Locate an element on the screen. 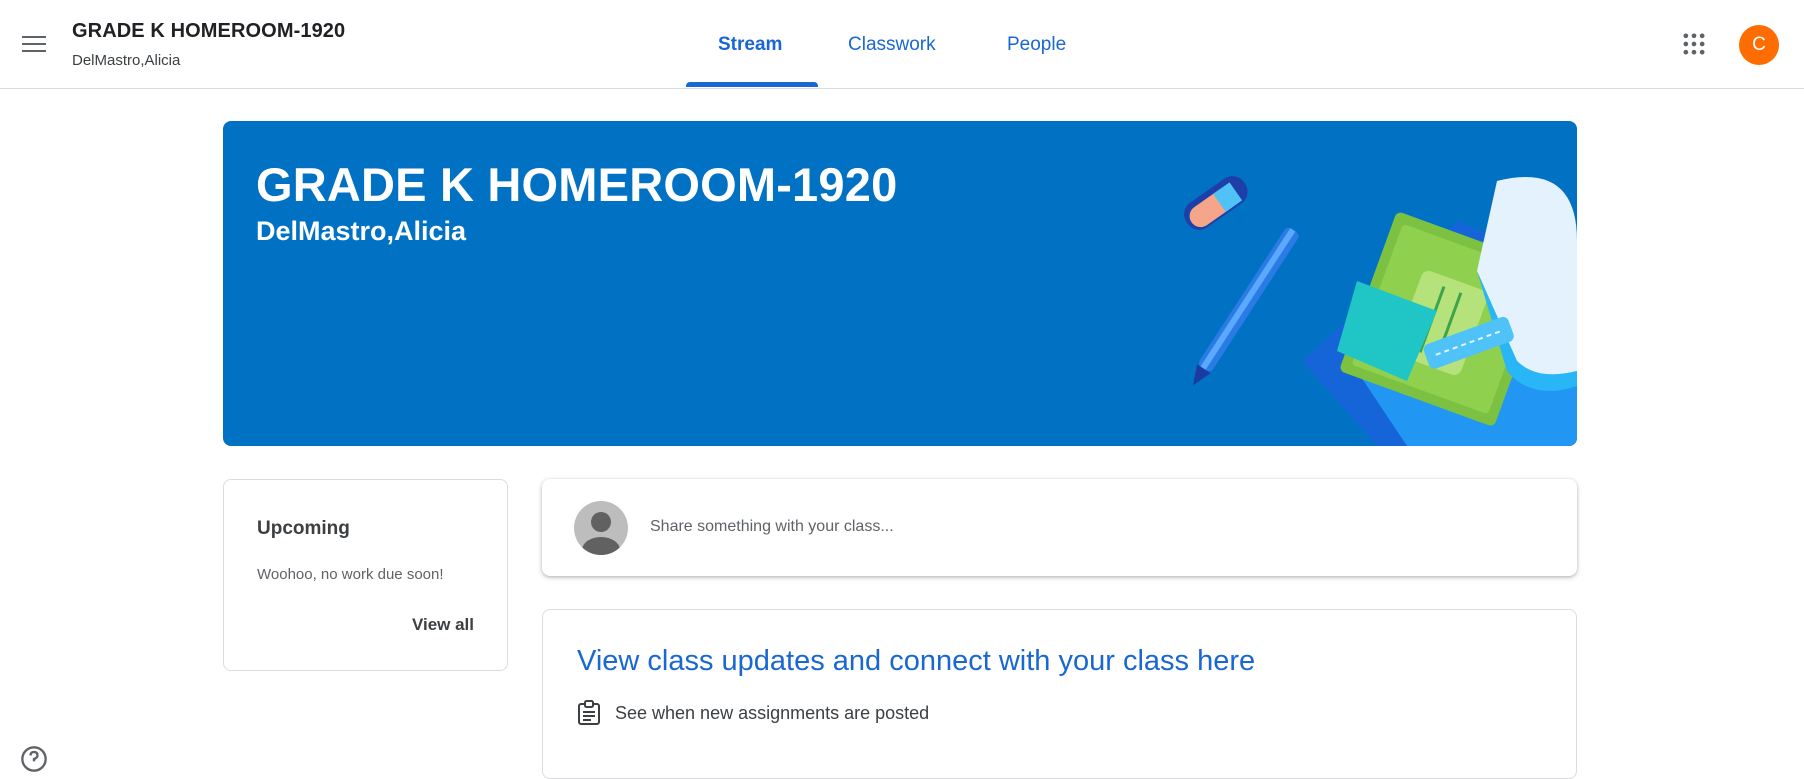  account-avatar: C is located at coordinates (1759, 45).